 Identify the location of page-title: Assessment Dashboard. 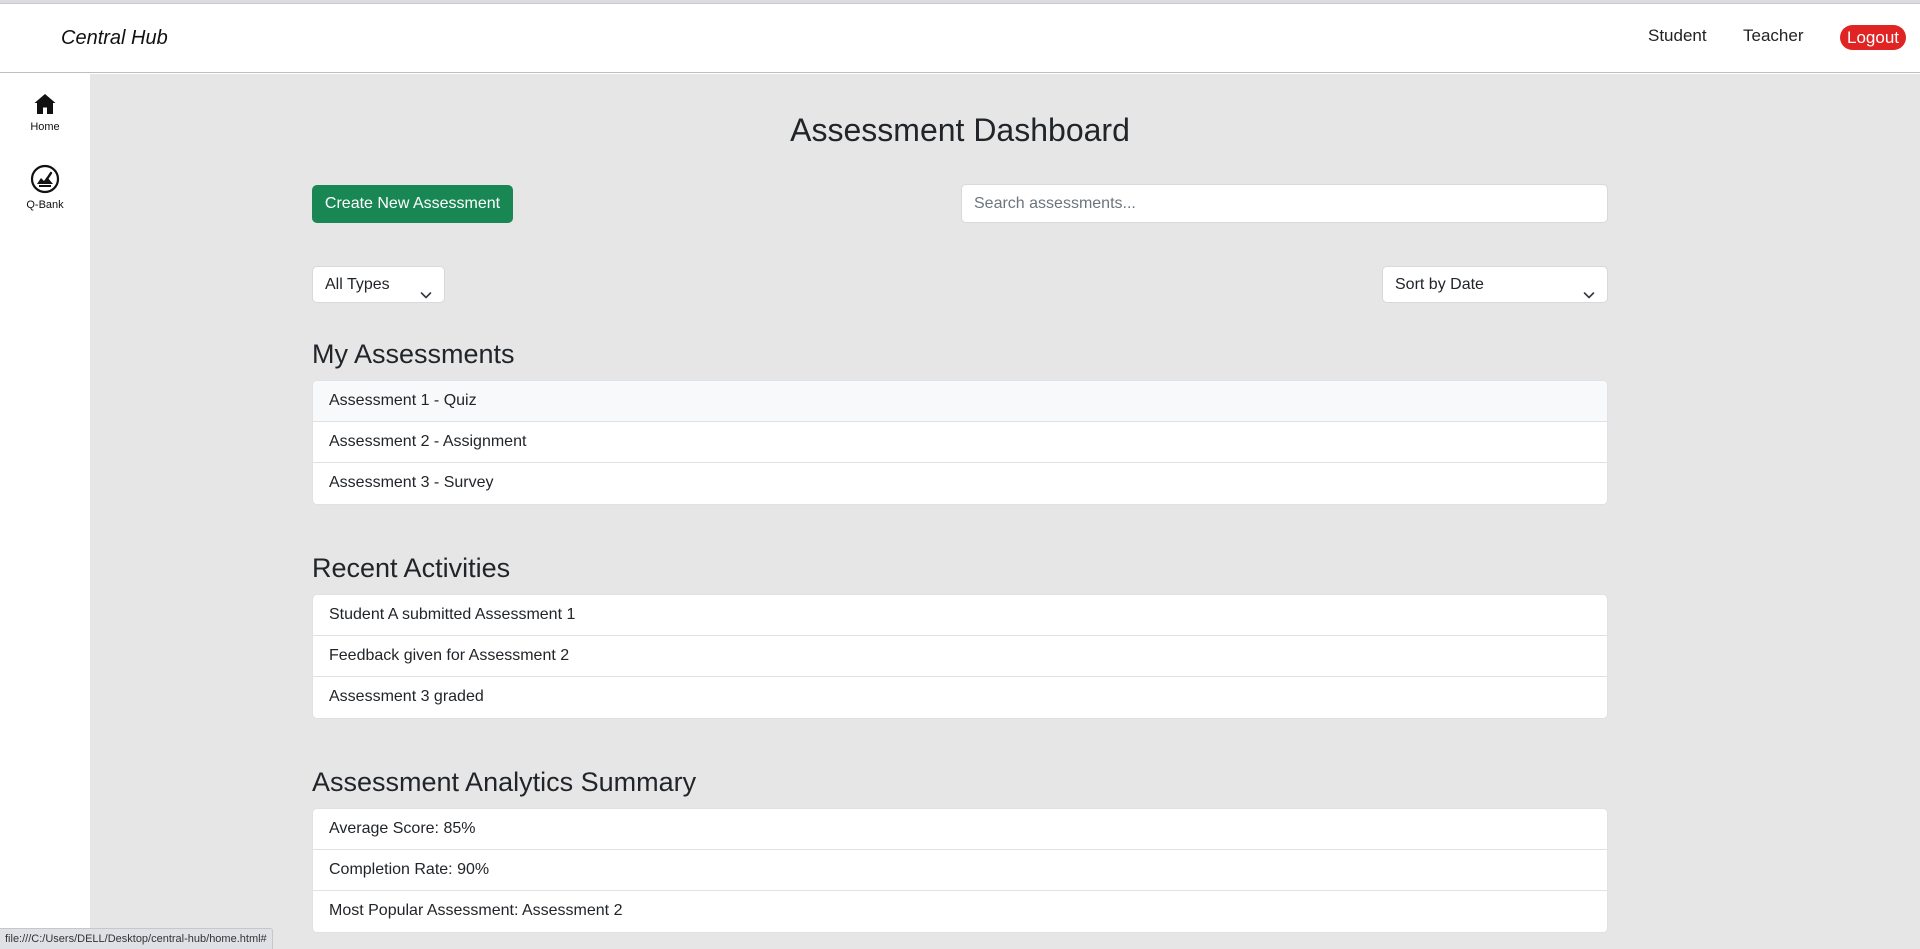
(960, 130).